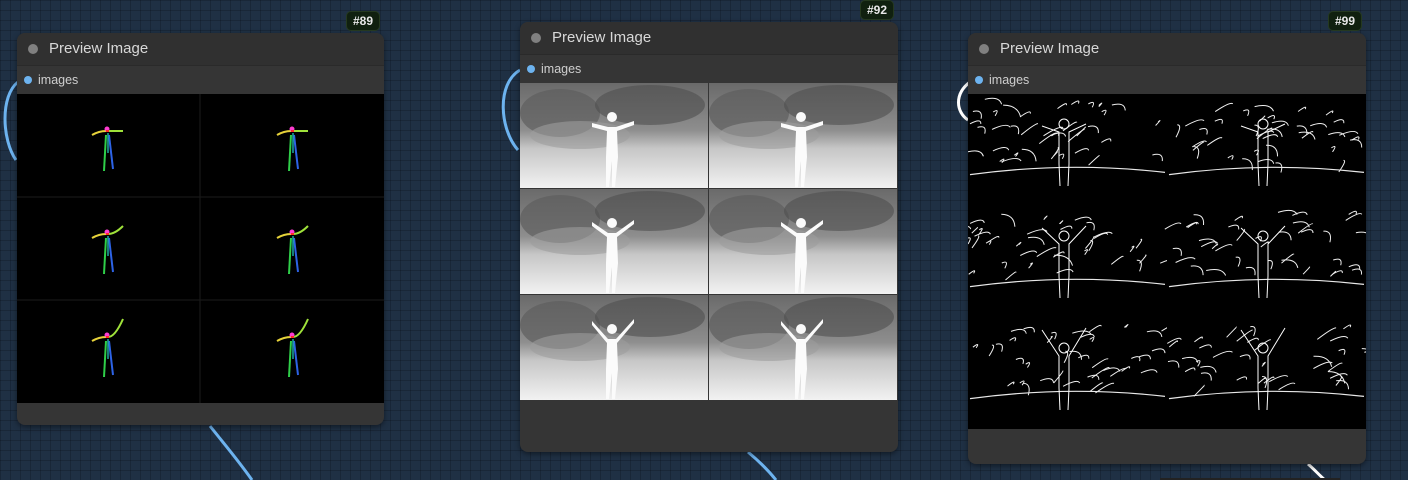 Image resolution: width=1408 pixels, height=480 pixels. I want to click on node-header: Preview Image #92, so click(709, 27).